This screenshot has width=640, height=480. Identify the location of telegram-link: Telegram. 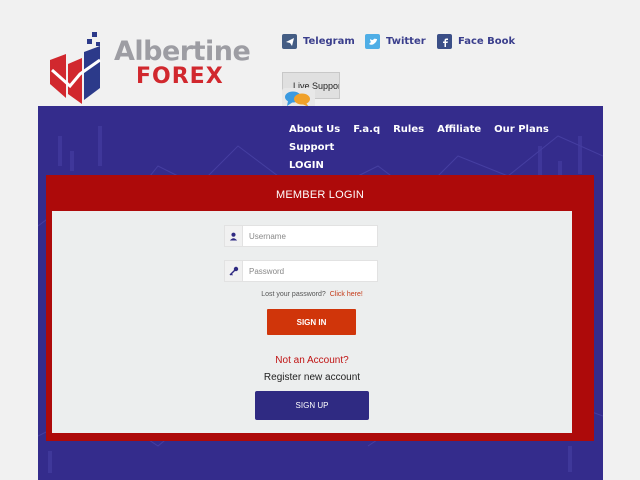
(318, 41).